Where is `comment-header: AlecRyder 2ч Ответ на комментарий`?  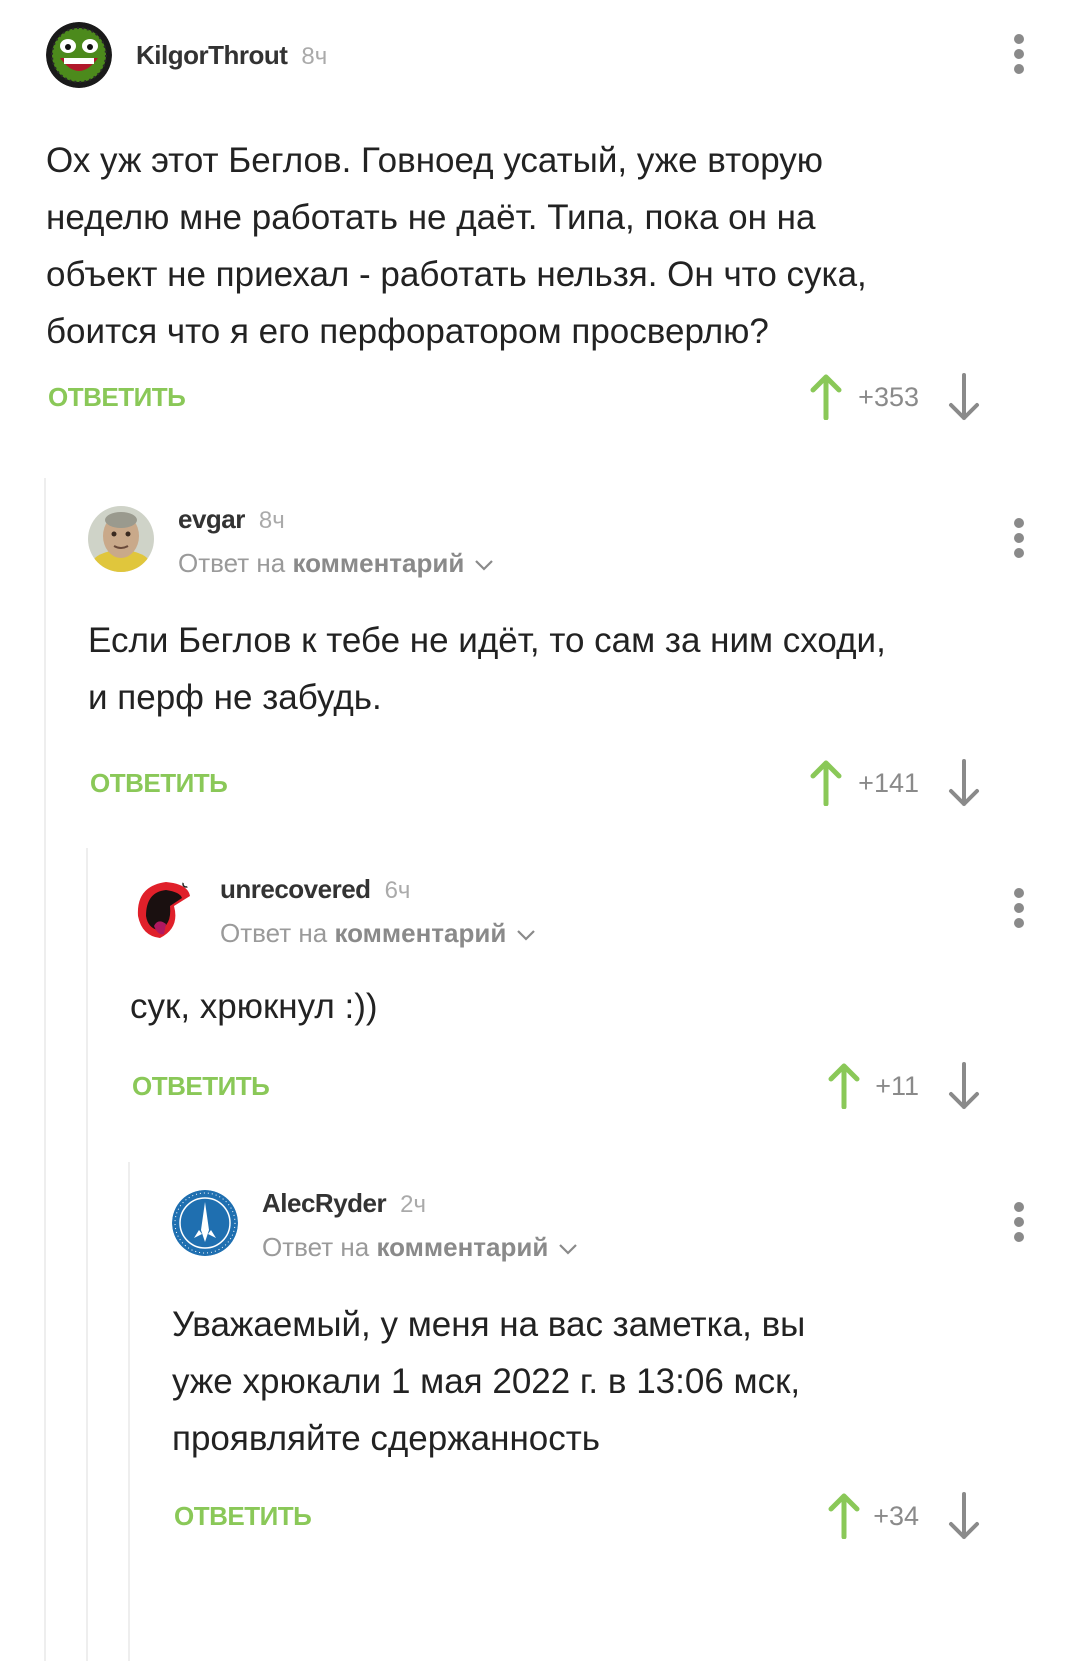
comment-header: AlecRyder 2ч Ответ на комментарий is located at coordinates (625, 1229).